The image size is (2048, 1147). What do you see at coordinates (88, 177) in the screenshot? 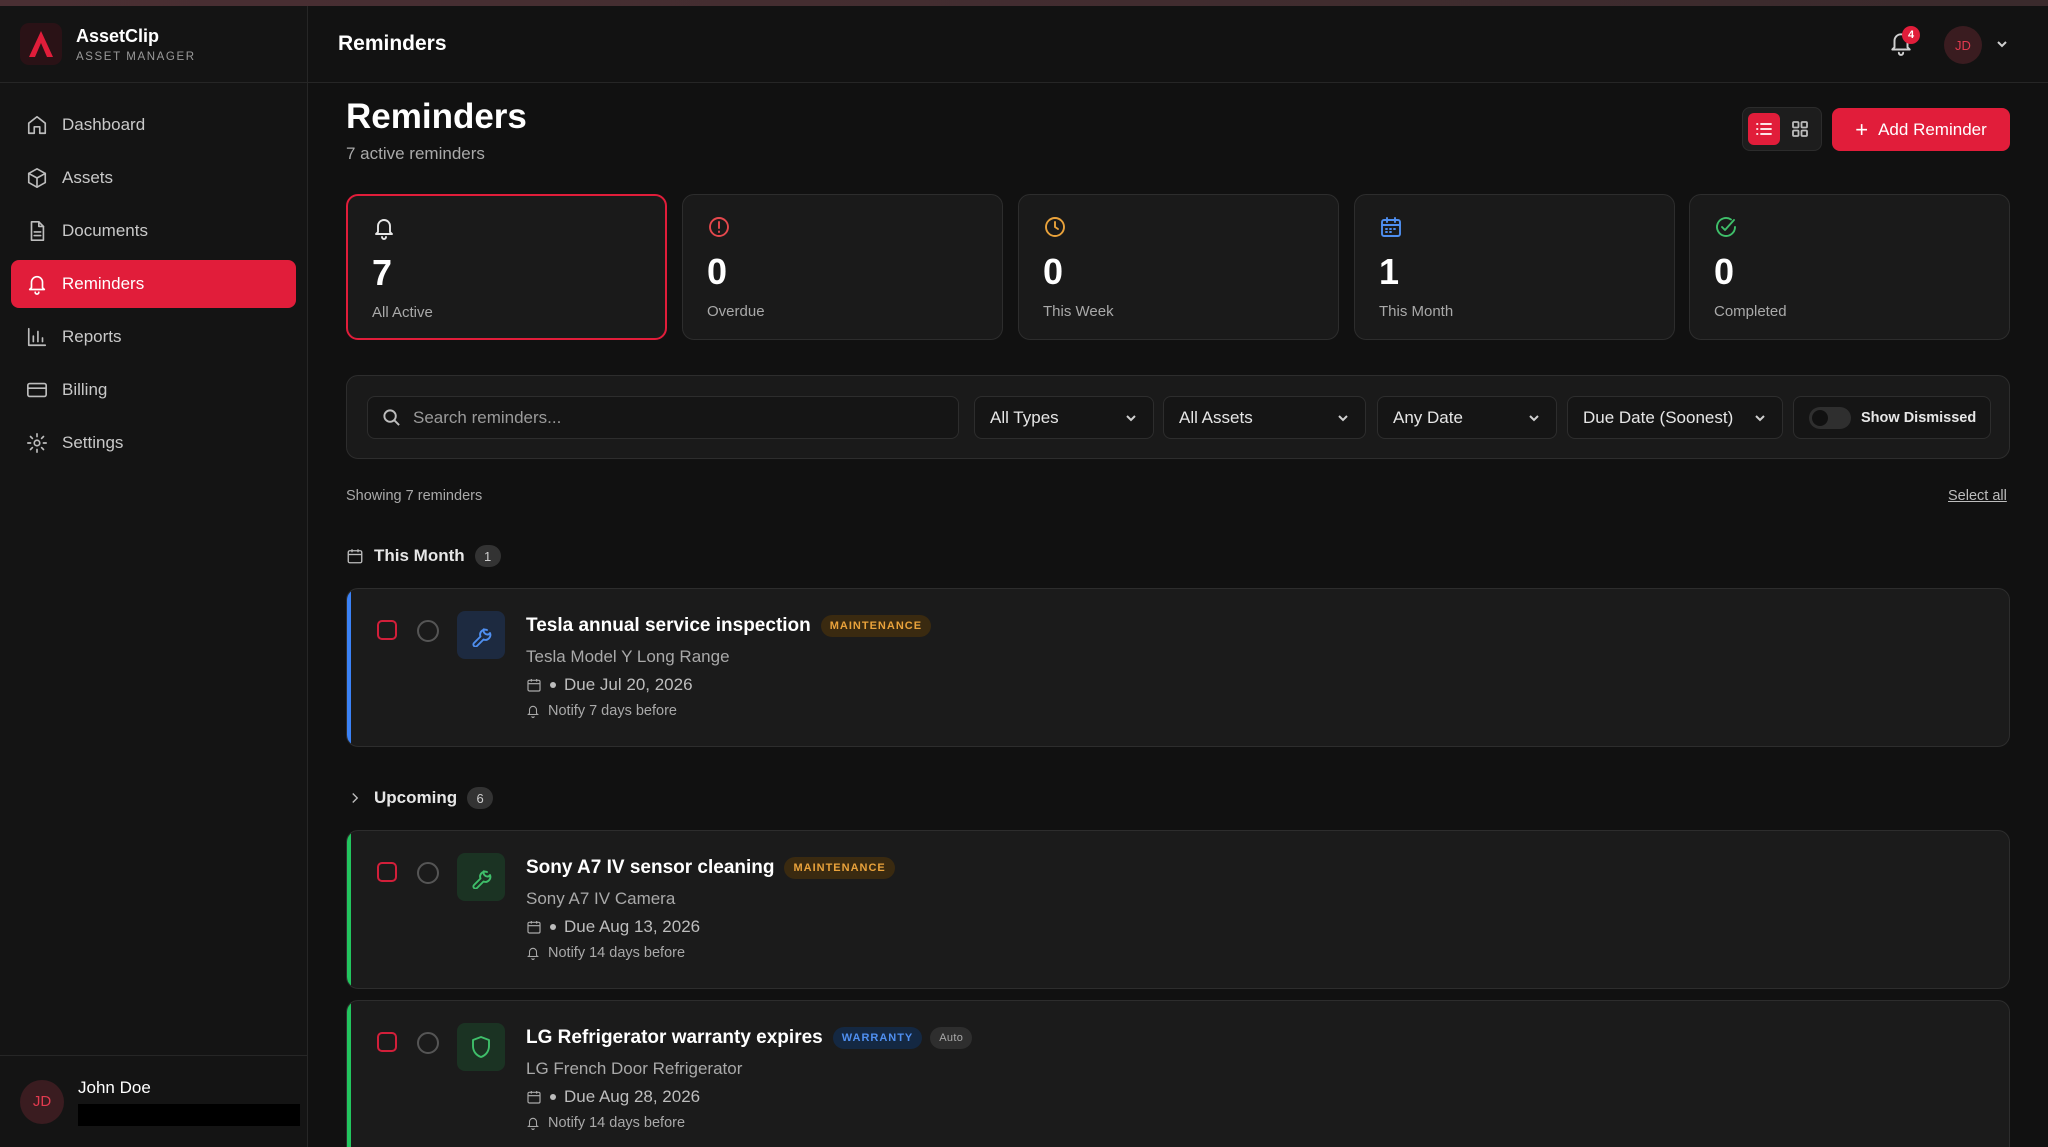
I see `sidebar-item-label: Assets` at bounding box center [88, 177].